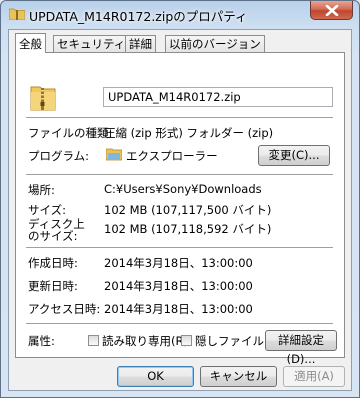 The image size is (360, 398). Describe the element at coordinates (238, 376) in the screenshot. I see `cancel-button: キャンセル` at that location.